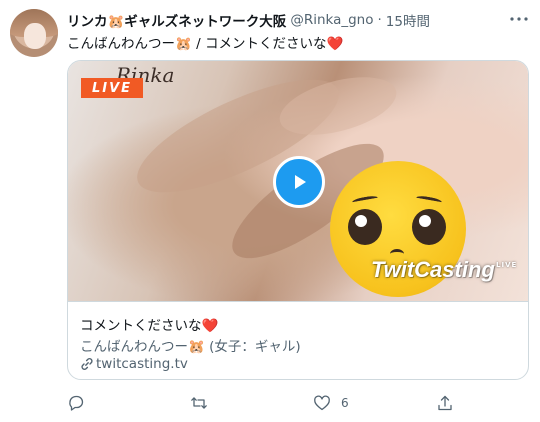 The height and width of the screenshot is (422, 540). Describe the element at coordinates (433, 269) in the screenshot. I see `twitcasting-logo: TwitCasting` at that location.